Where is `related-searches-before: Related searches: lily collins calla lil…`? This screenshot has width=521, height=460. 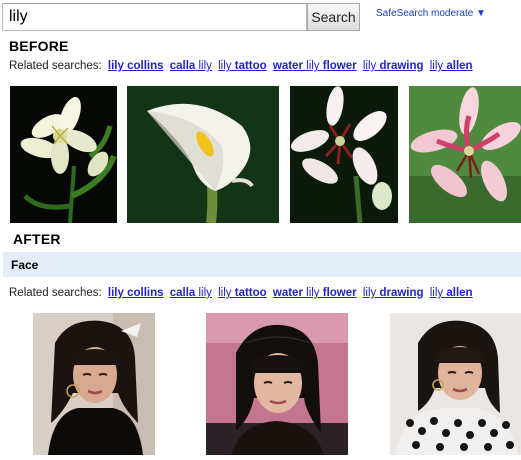 related-searches-before: Related searches: lily collins calla lil… is located at coordinates (241, 66).